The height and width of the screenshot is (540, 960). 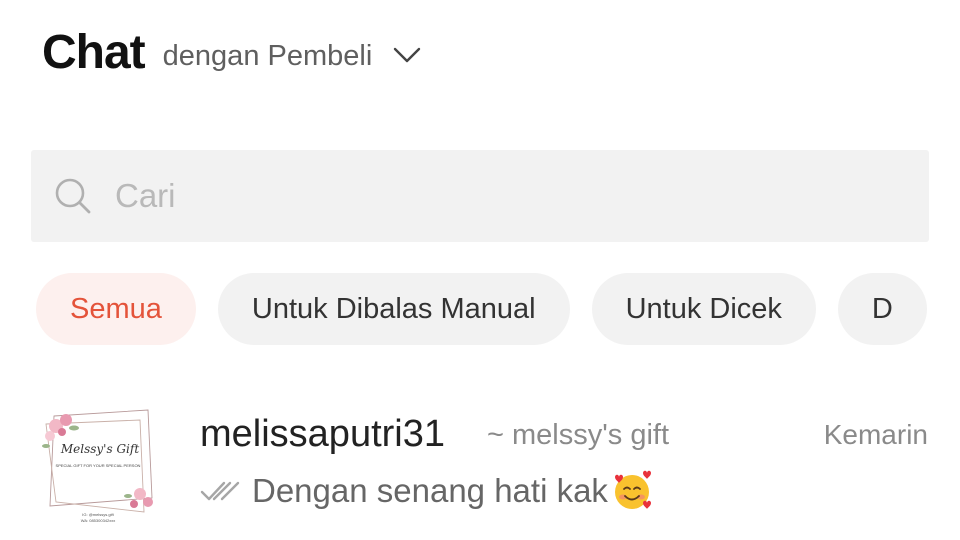 What do you see at coordinates (73, 196) in the screenshot?
I see `search-icon` at bounding box center [73, 196].